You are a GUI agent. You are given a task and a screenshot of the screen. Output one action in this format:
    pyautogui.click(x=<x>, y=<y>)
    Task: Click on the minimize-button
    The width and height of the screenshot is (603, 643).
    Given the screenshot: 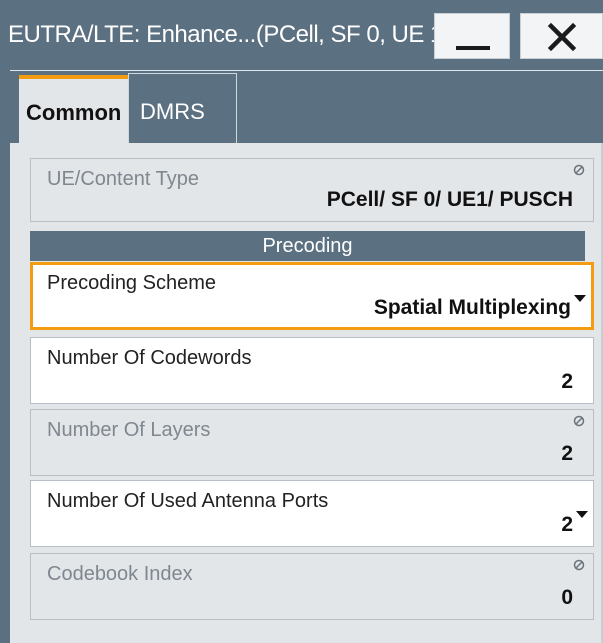 What is the action you would take?
    pyautogui.click(x=472, y=36)
    